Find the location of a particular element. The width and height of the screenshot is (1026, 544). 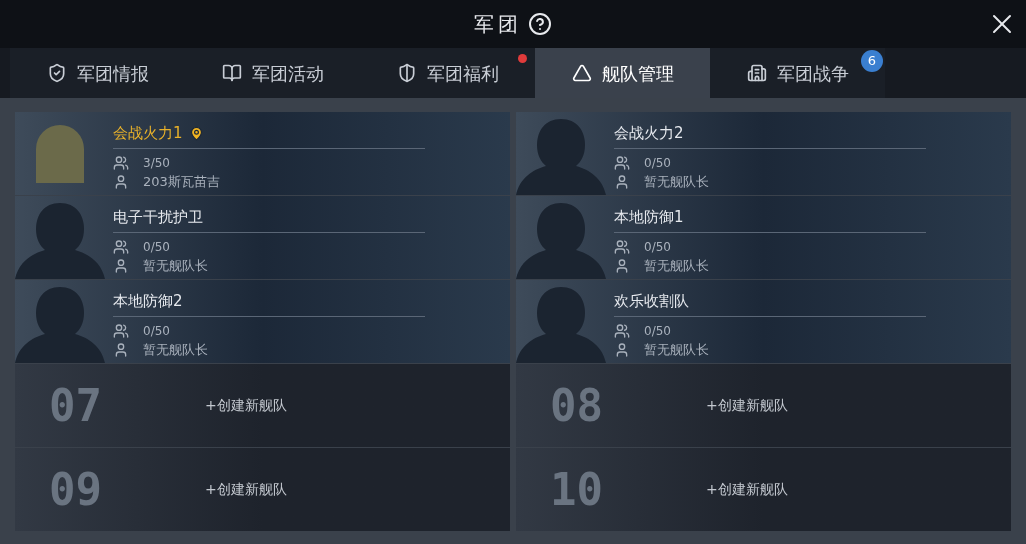

building-icon is located at coordinates (756, 73).